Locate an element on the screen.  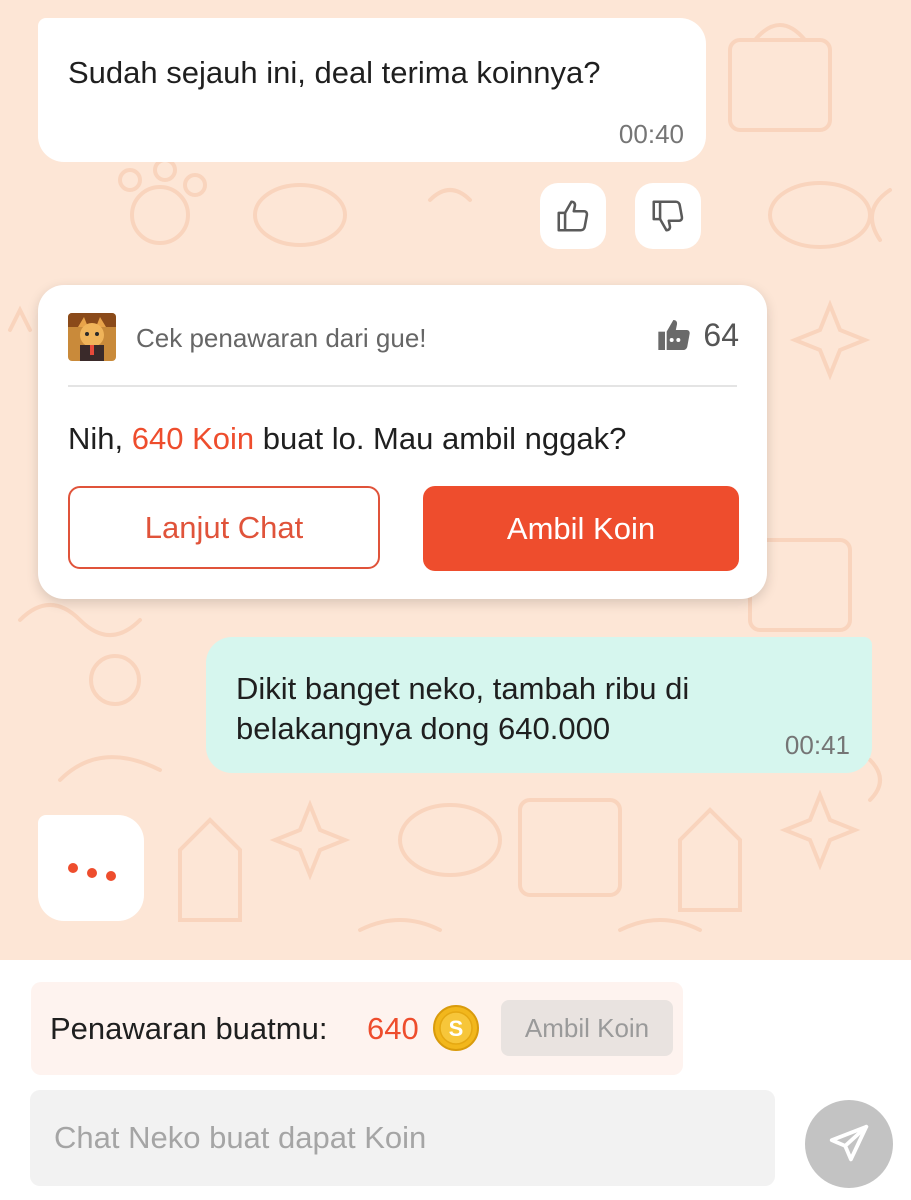
coin-icon: S is located at coordinates (456, 1028).